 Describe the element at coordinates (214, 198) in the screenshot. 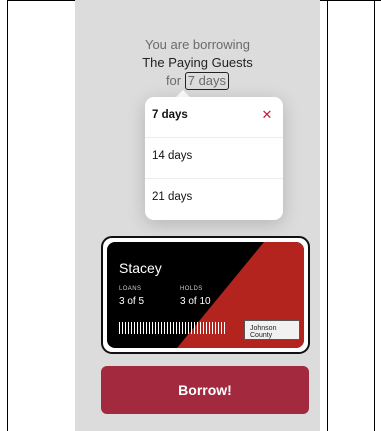

I see `period-option-21-days: 21 days` at that location.